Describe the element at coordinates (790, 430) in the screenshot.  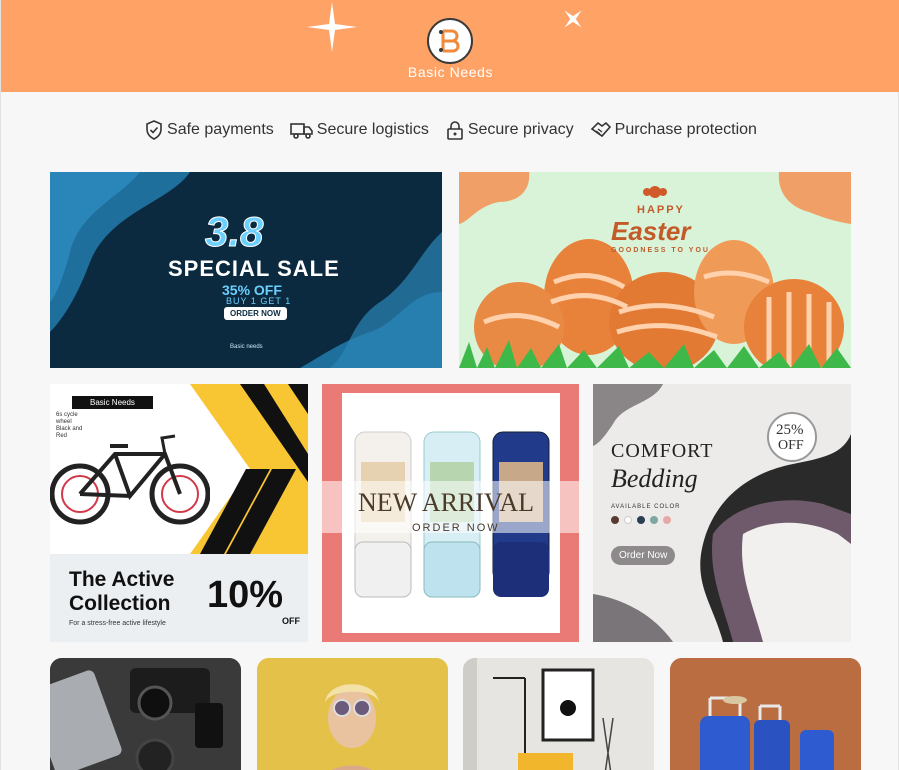
I see `bedding-badge-pct: 25%` at that location.